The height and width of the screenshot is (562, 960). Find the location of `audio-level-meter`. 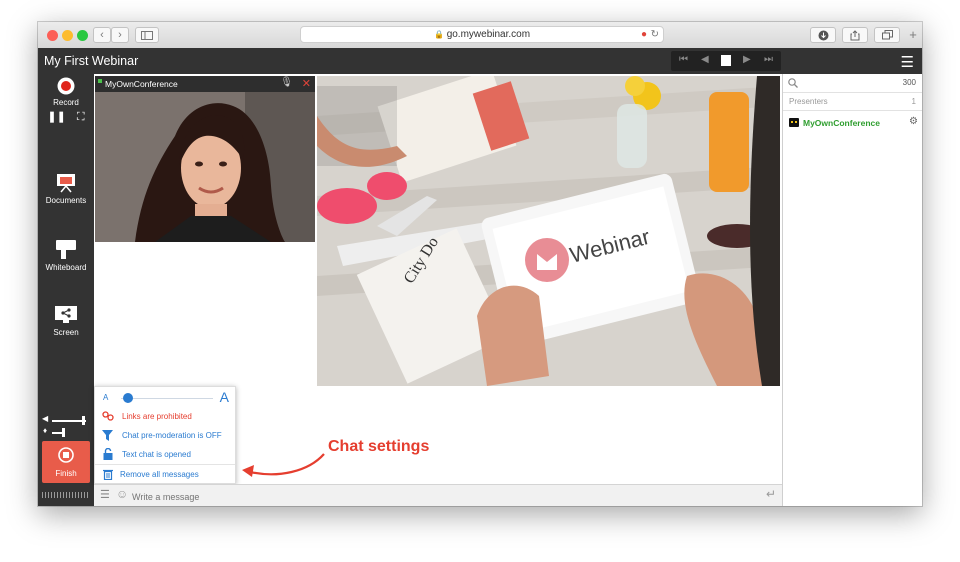

audio-level-meter is located at coordinates (66, 495).